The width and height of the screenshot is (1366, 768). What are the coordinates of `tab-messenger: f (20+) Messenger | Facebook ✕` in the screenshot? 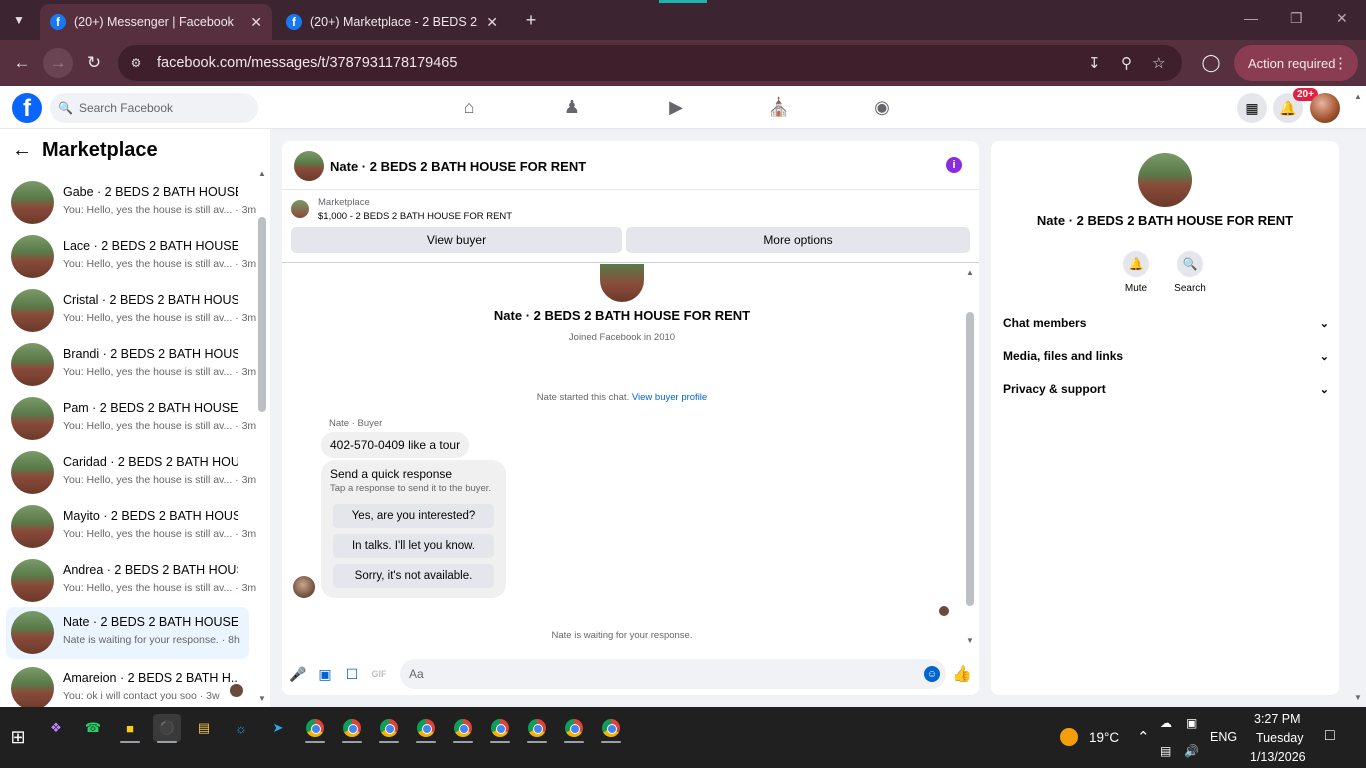 It's located at (156, 22).